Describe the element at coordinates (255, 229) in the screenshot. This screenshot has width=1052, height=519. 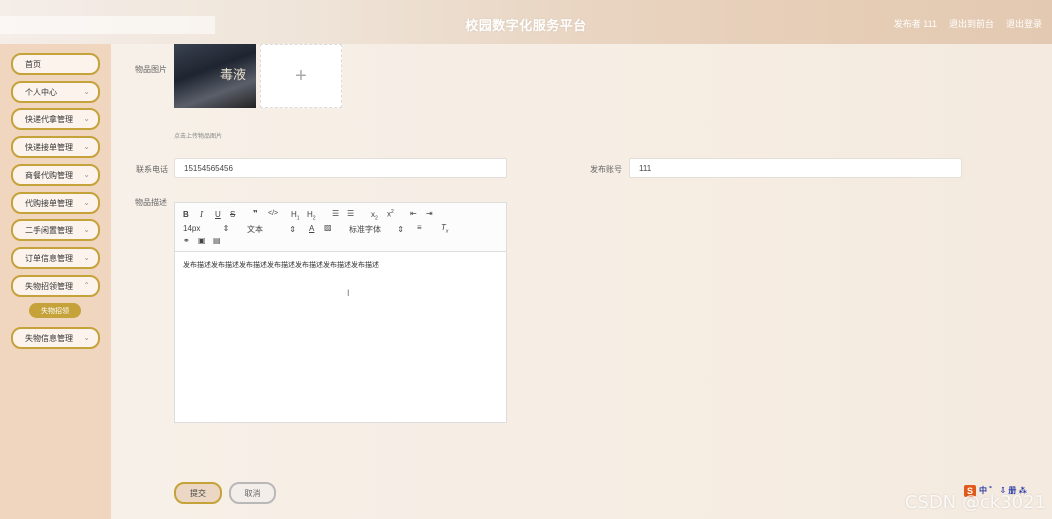
I see `paragraph-value: 文本` at that location.